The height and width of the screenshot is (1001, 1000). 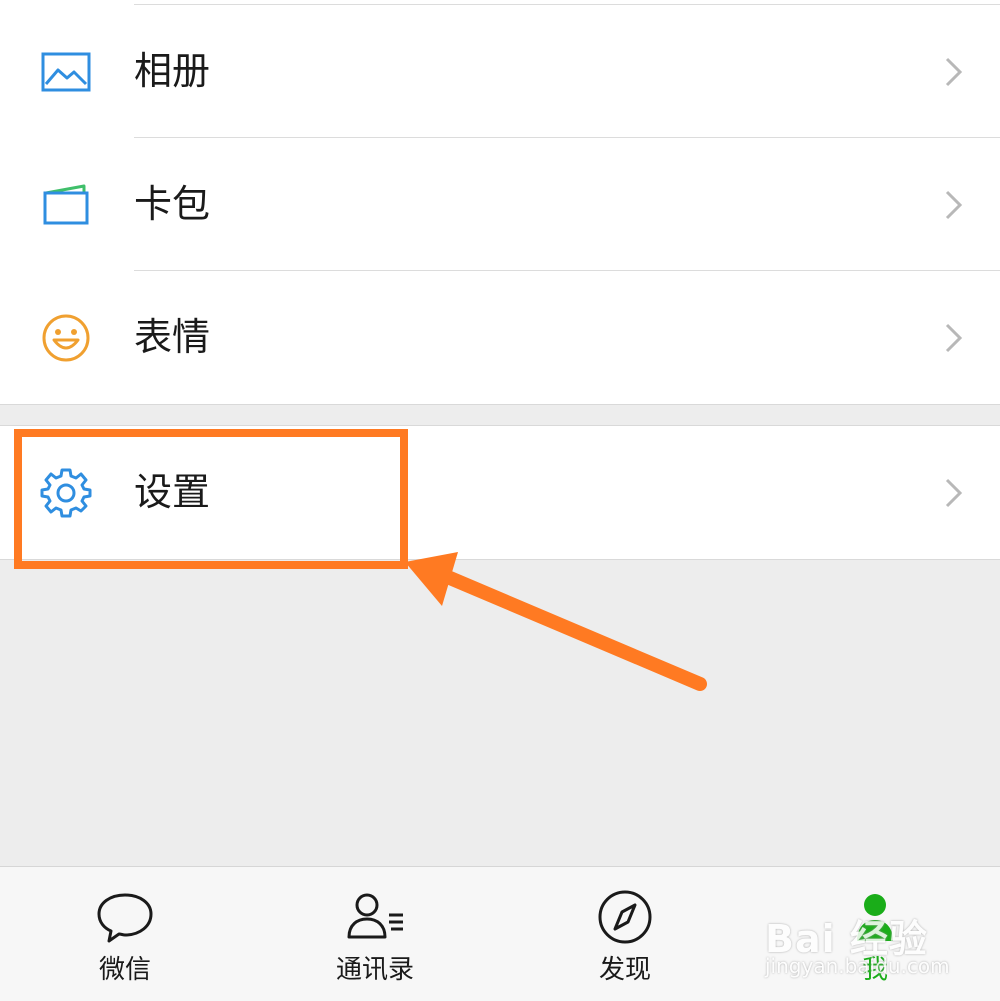 I want to click on menu-item-card-wallet: 卡包, so click(x=500, y=204).